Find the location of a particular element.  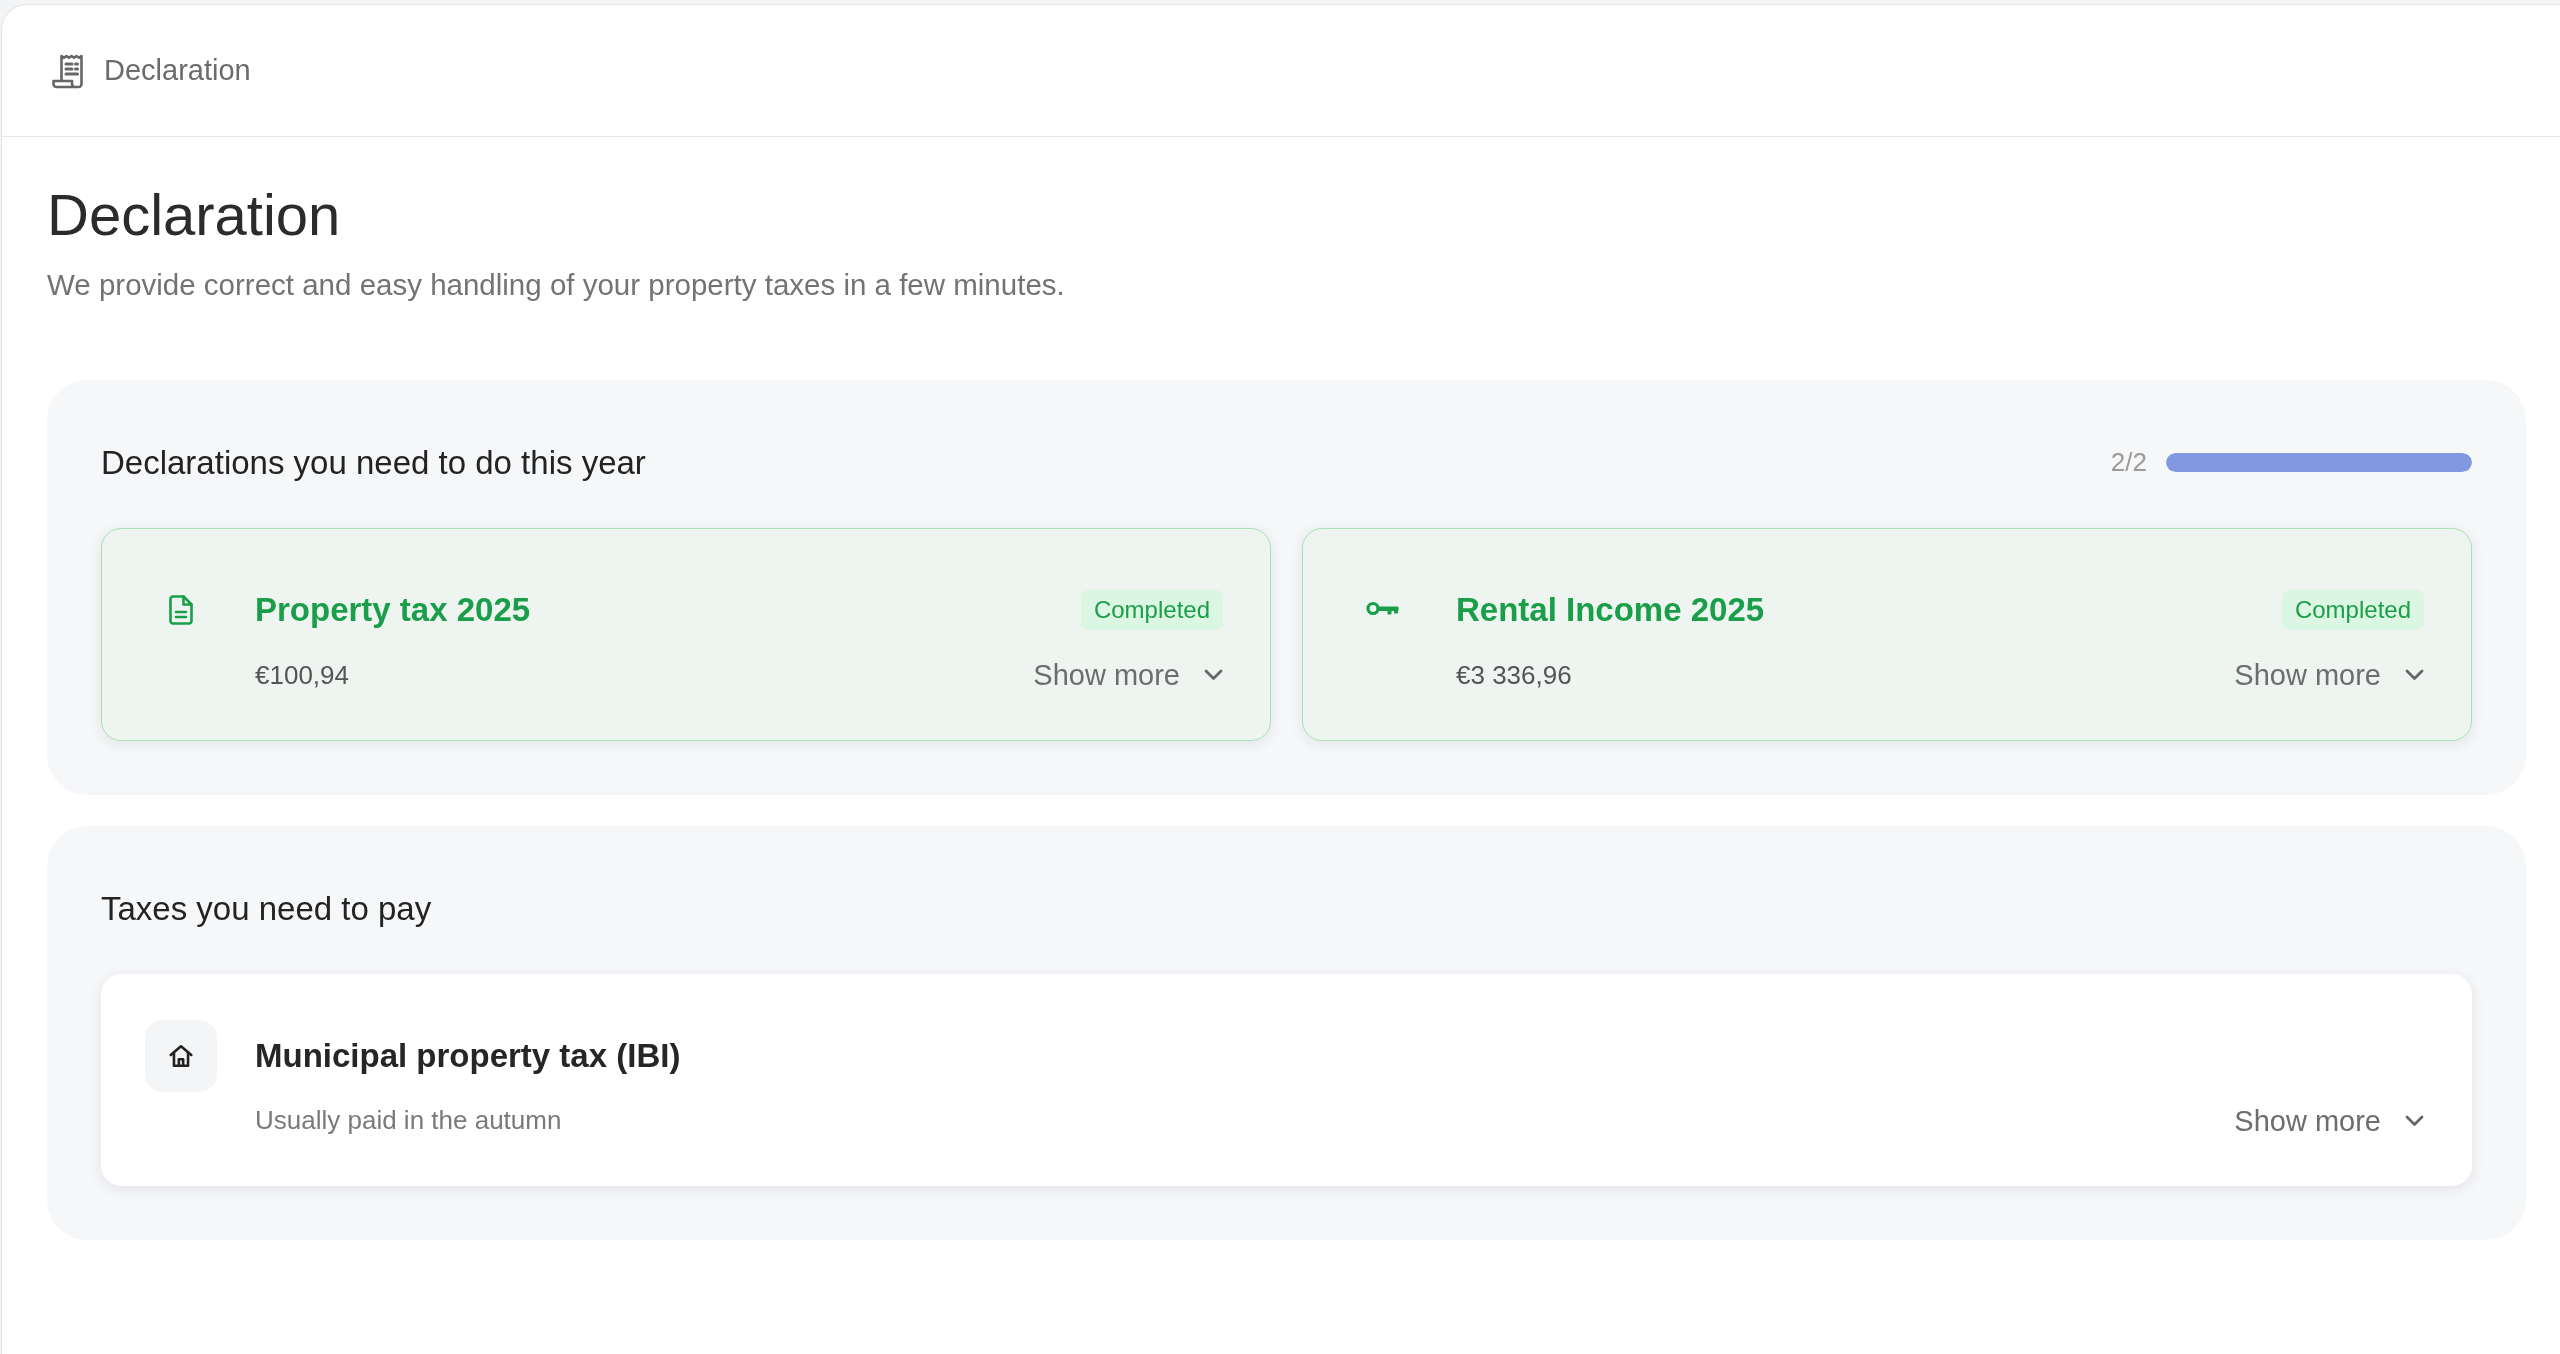

item-title: Property tax 2025 is located at coordinates (393, 610).